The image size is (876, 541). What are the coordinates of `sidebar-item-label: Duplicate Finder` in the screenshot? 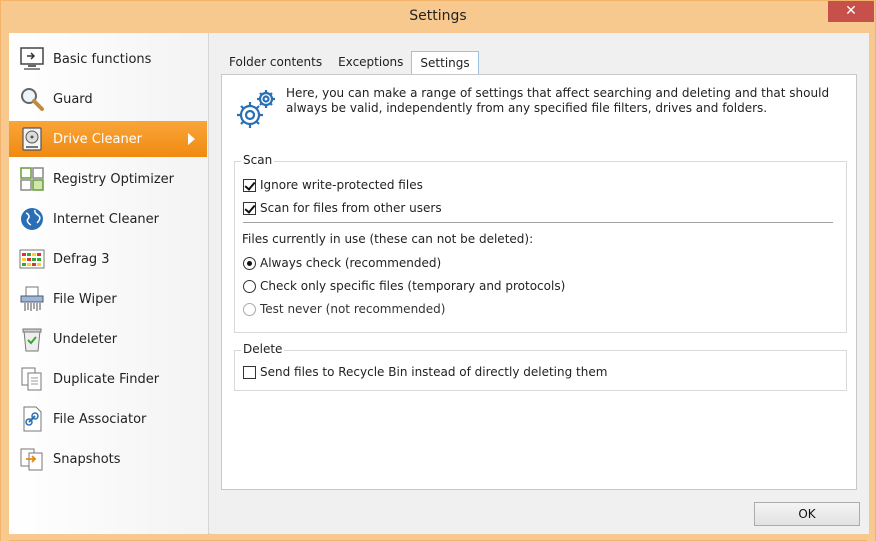 It's located at (106, 379).